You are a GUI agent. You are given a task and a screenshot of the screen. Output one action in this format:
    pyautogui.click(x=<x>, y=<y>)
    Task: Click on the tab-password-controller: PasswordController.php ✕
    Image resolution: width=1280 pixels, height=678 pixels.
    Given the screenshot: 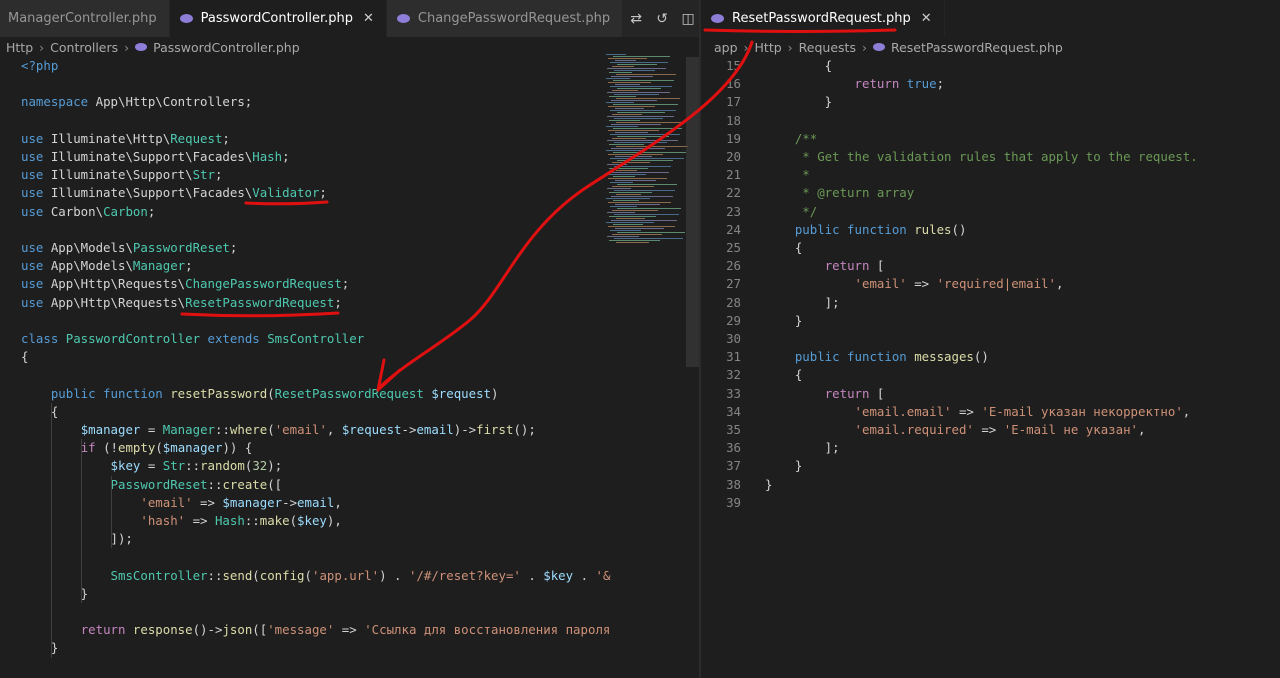 What is the action you would take?
    pyautogui.click(x=278, y=18)
    